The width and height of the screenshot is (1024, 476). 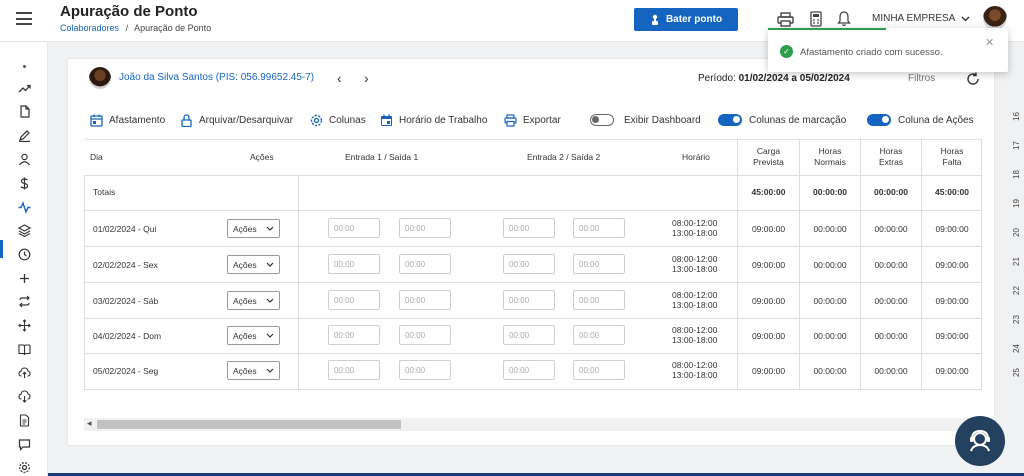 I want to click on bater-ponto-button: Bater ponto, so click(x=686, y=19).